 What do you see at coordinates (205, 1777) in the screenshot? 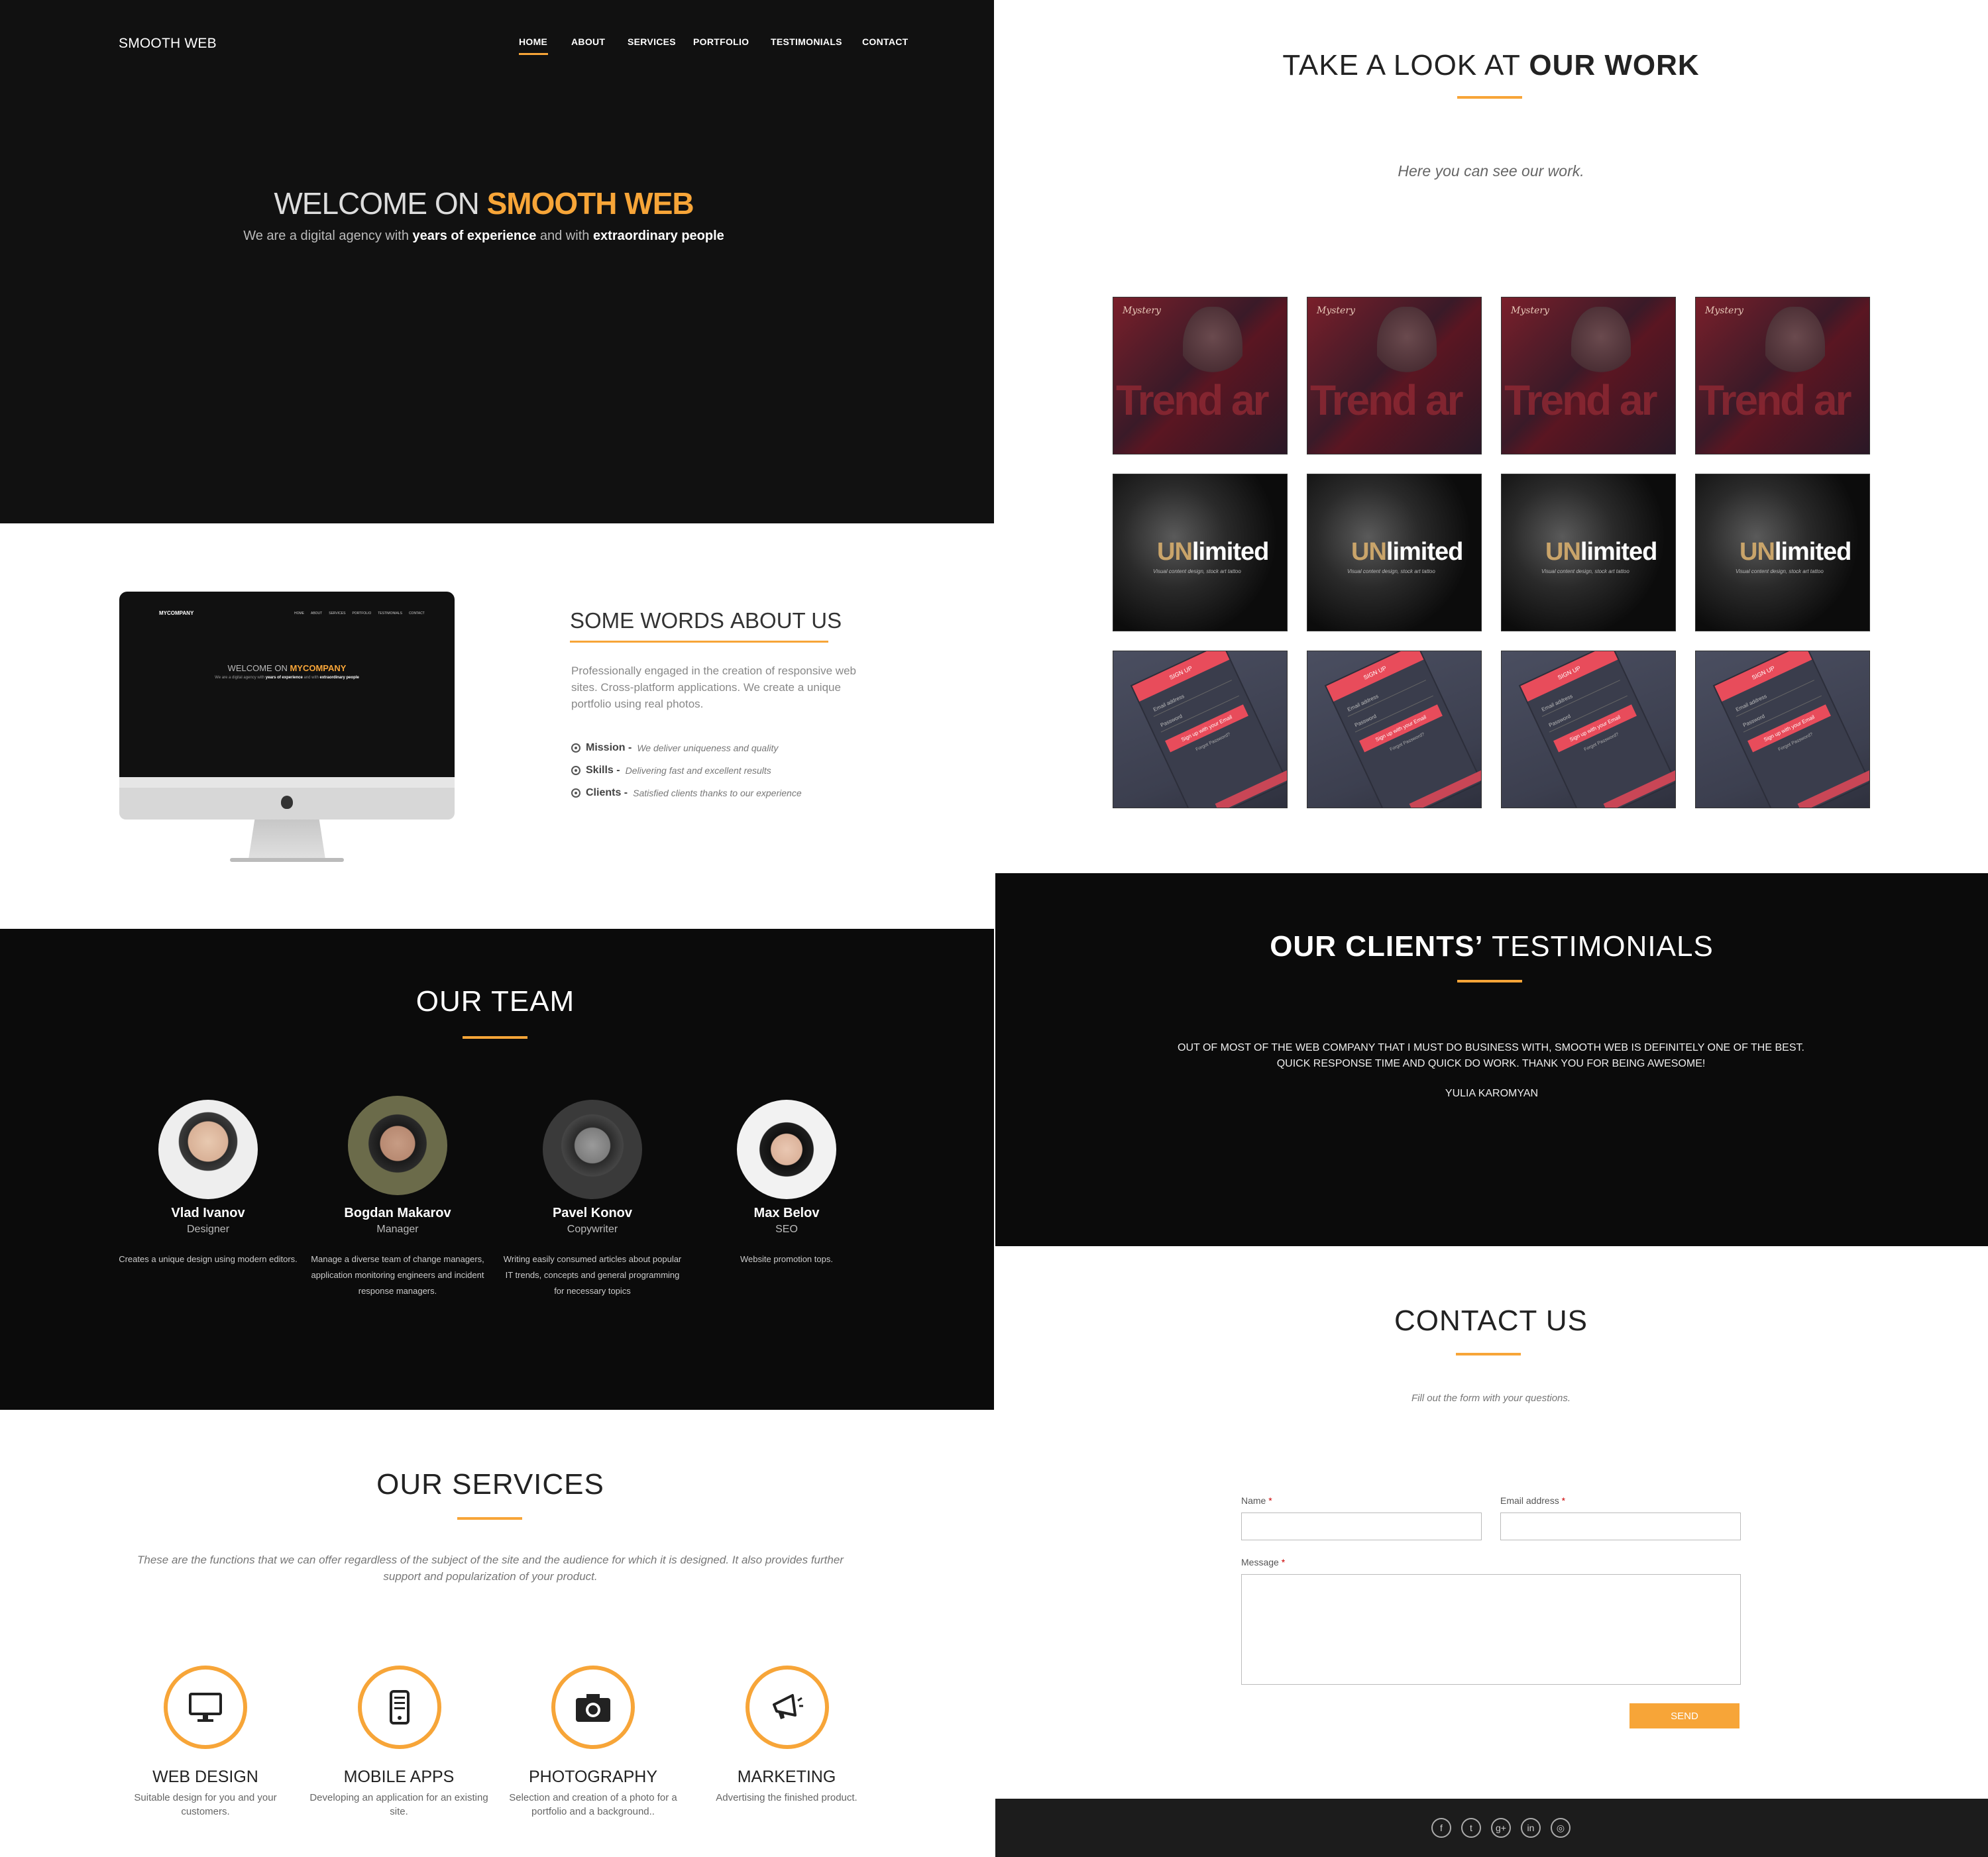
I see `service-title: WEB DESIGN` at bounding box center [205, 1777].